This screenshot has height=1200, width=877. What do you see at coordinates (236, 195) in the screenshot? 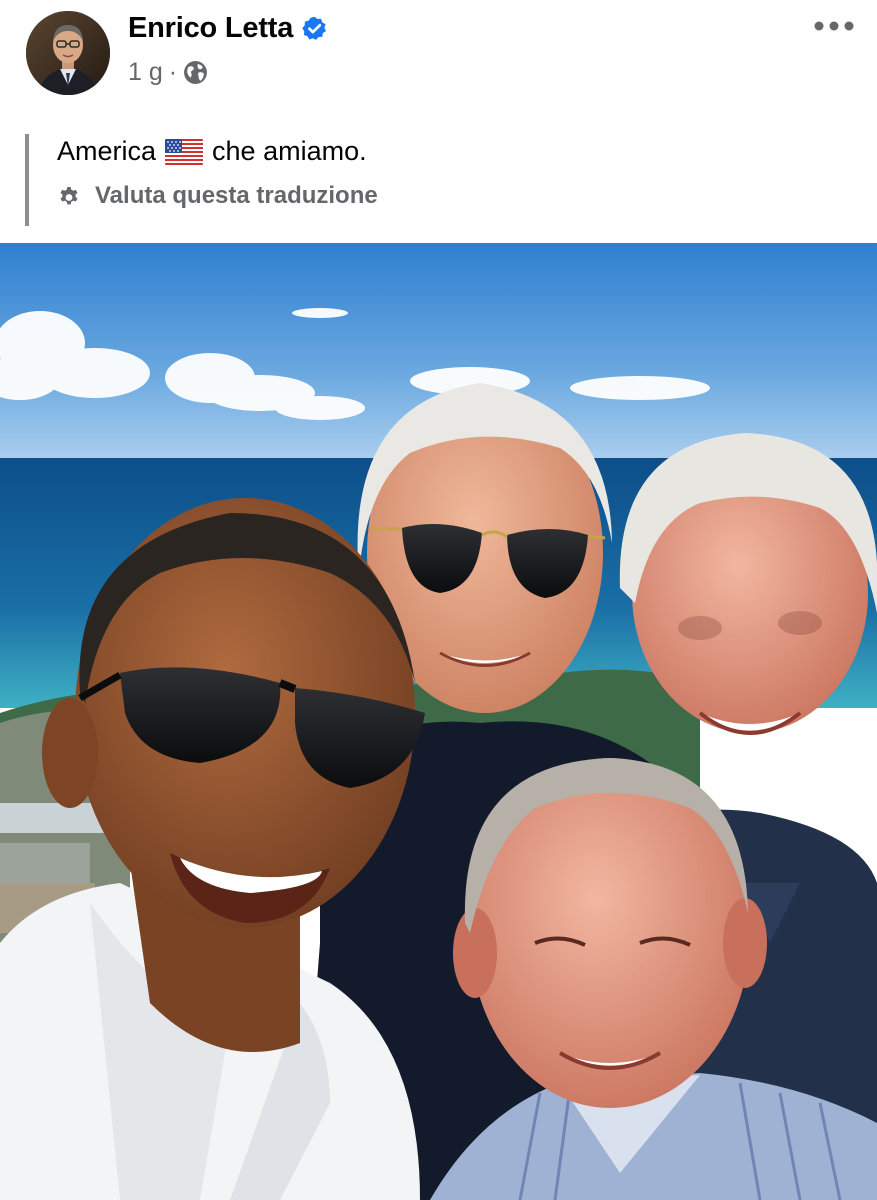
I see `rate-translation-label: Valuta questa traduzione` at bounding box center [236, 195].